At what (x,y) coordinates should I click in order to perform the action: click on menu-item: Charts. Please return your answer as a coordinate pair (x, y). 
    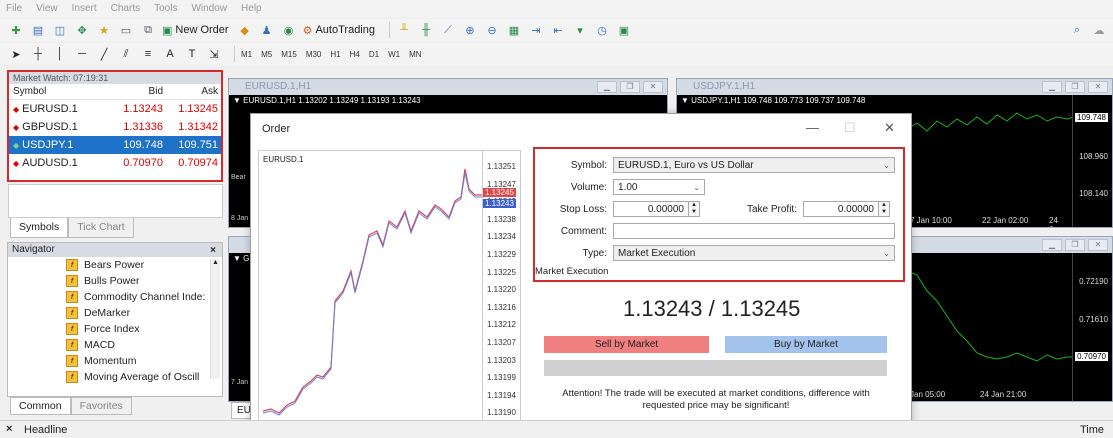
    Looking at the image, I should click on (125, 8).